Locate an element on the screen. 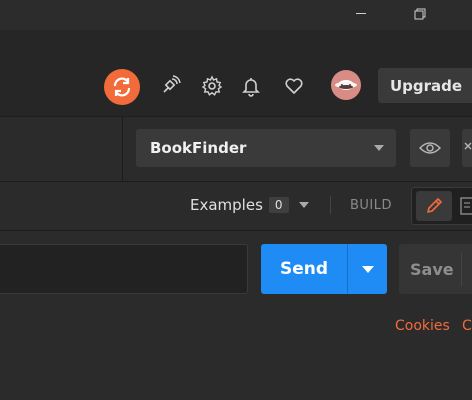 This screenshot has width=472, height=400. save-button: Save is located at coordinates (435, 269).